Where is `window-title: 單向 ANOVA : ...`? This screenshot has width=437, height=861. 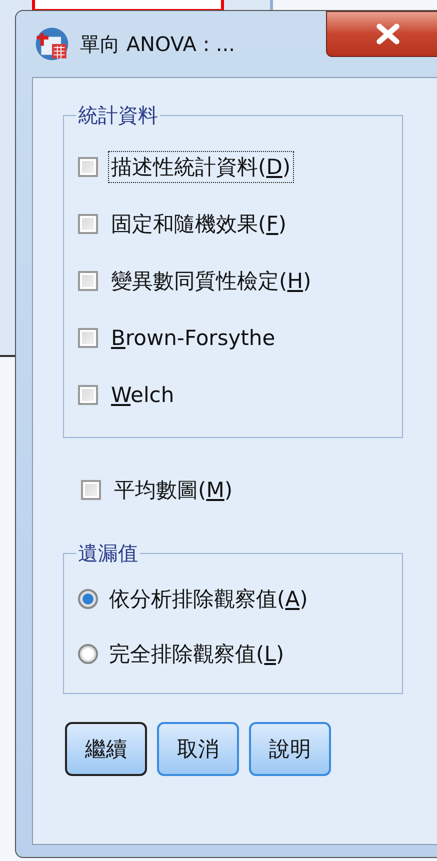
window-title: 單向 ANOVA : ... is located at coordinates (157, 44).